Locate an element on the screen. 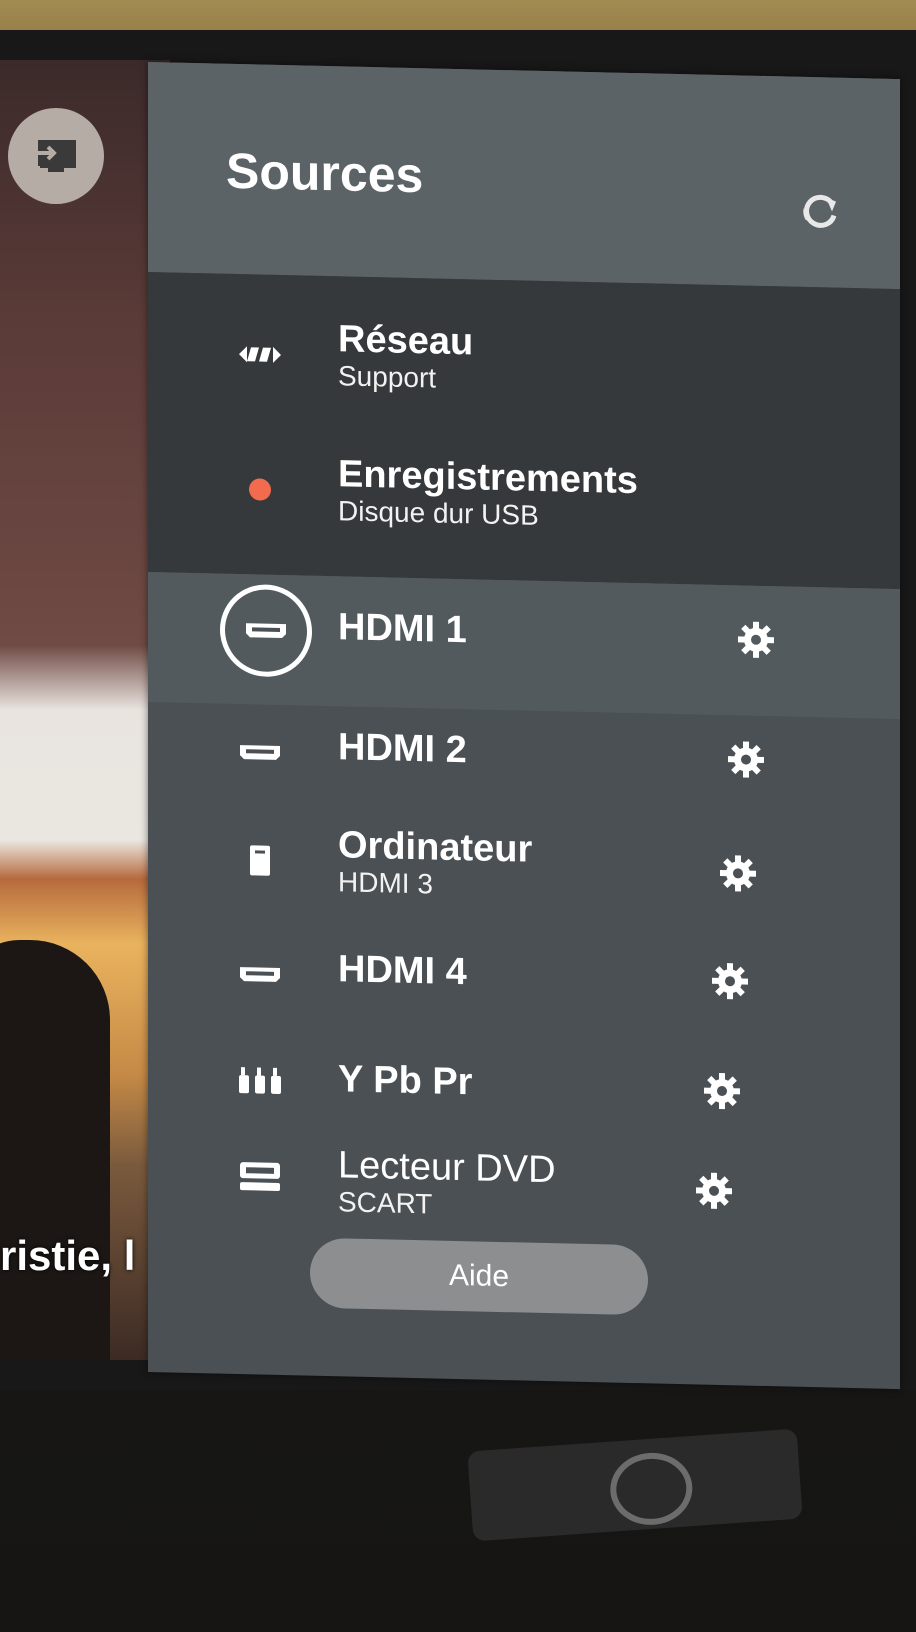 This screenshot has height=1632, width=916. source-name: Y Pb Pr is located at coordinates (405, 1081).